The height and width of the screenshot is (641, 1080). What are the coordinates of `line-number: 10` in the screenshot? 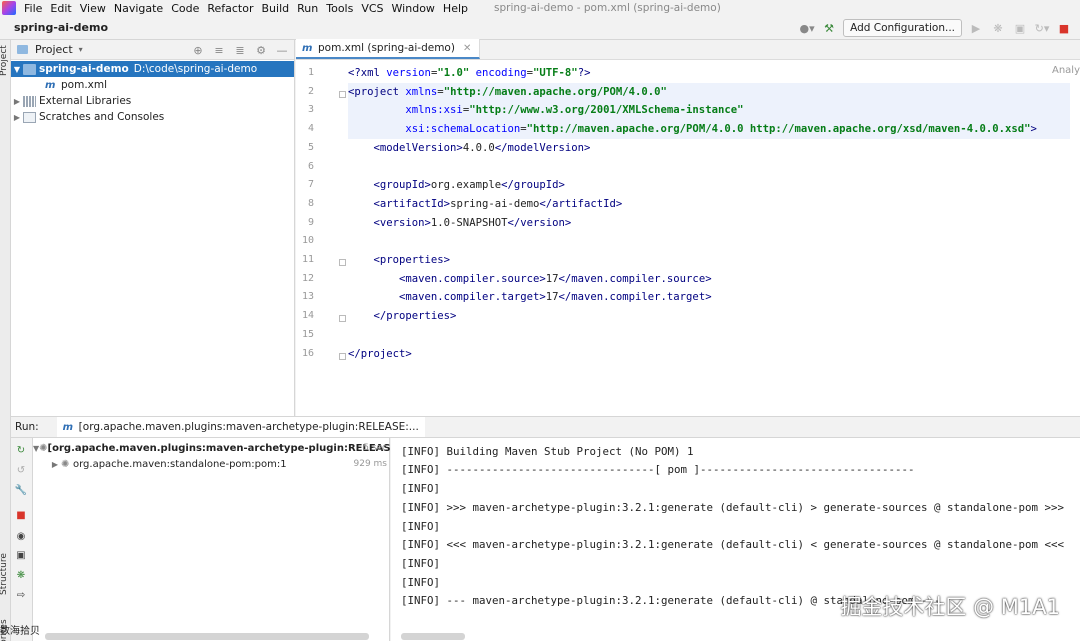 It's located at (307, 241).